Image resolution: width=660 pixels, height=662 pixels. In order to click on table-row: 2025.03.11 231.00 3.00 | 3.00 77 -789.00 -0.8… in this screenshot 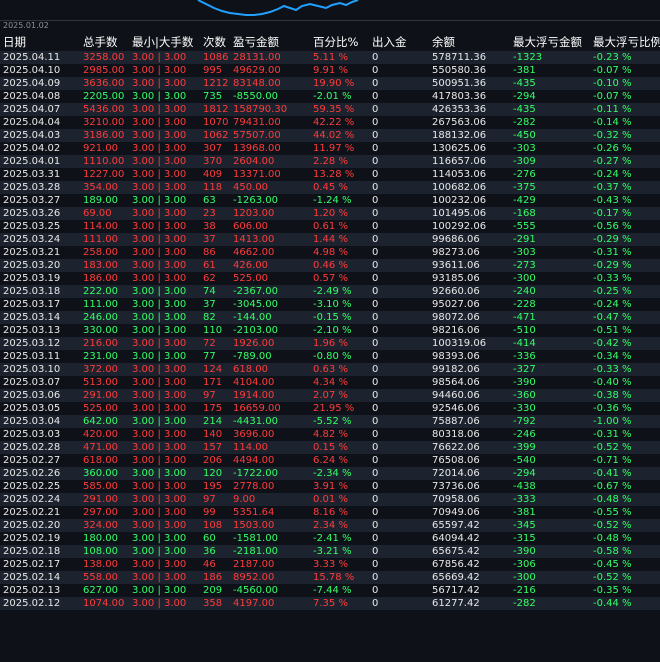, I will do `click(330, 356)`.